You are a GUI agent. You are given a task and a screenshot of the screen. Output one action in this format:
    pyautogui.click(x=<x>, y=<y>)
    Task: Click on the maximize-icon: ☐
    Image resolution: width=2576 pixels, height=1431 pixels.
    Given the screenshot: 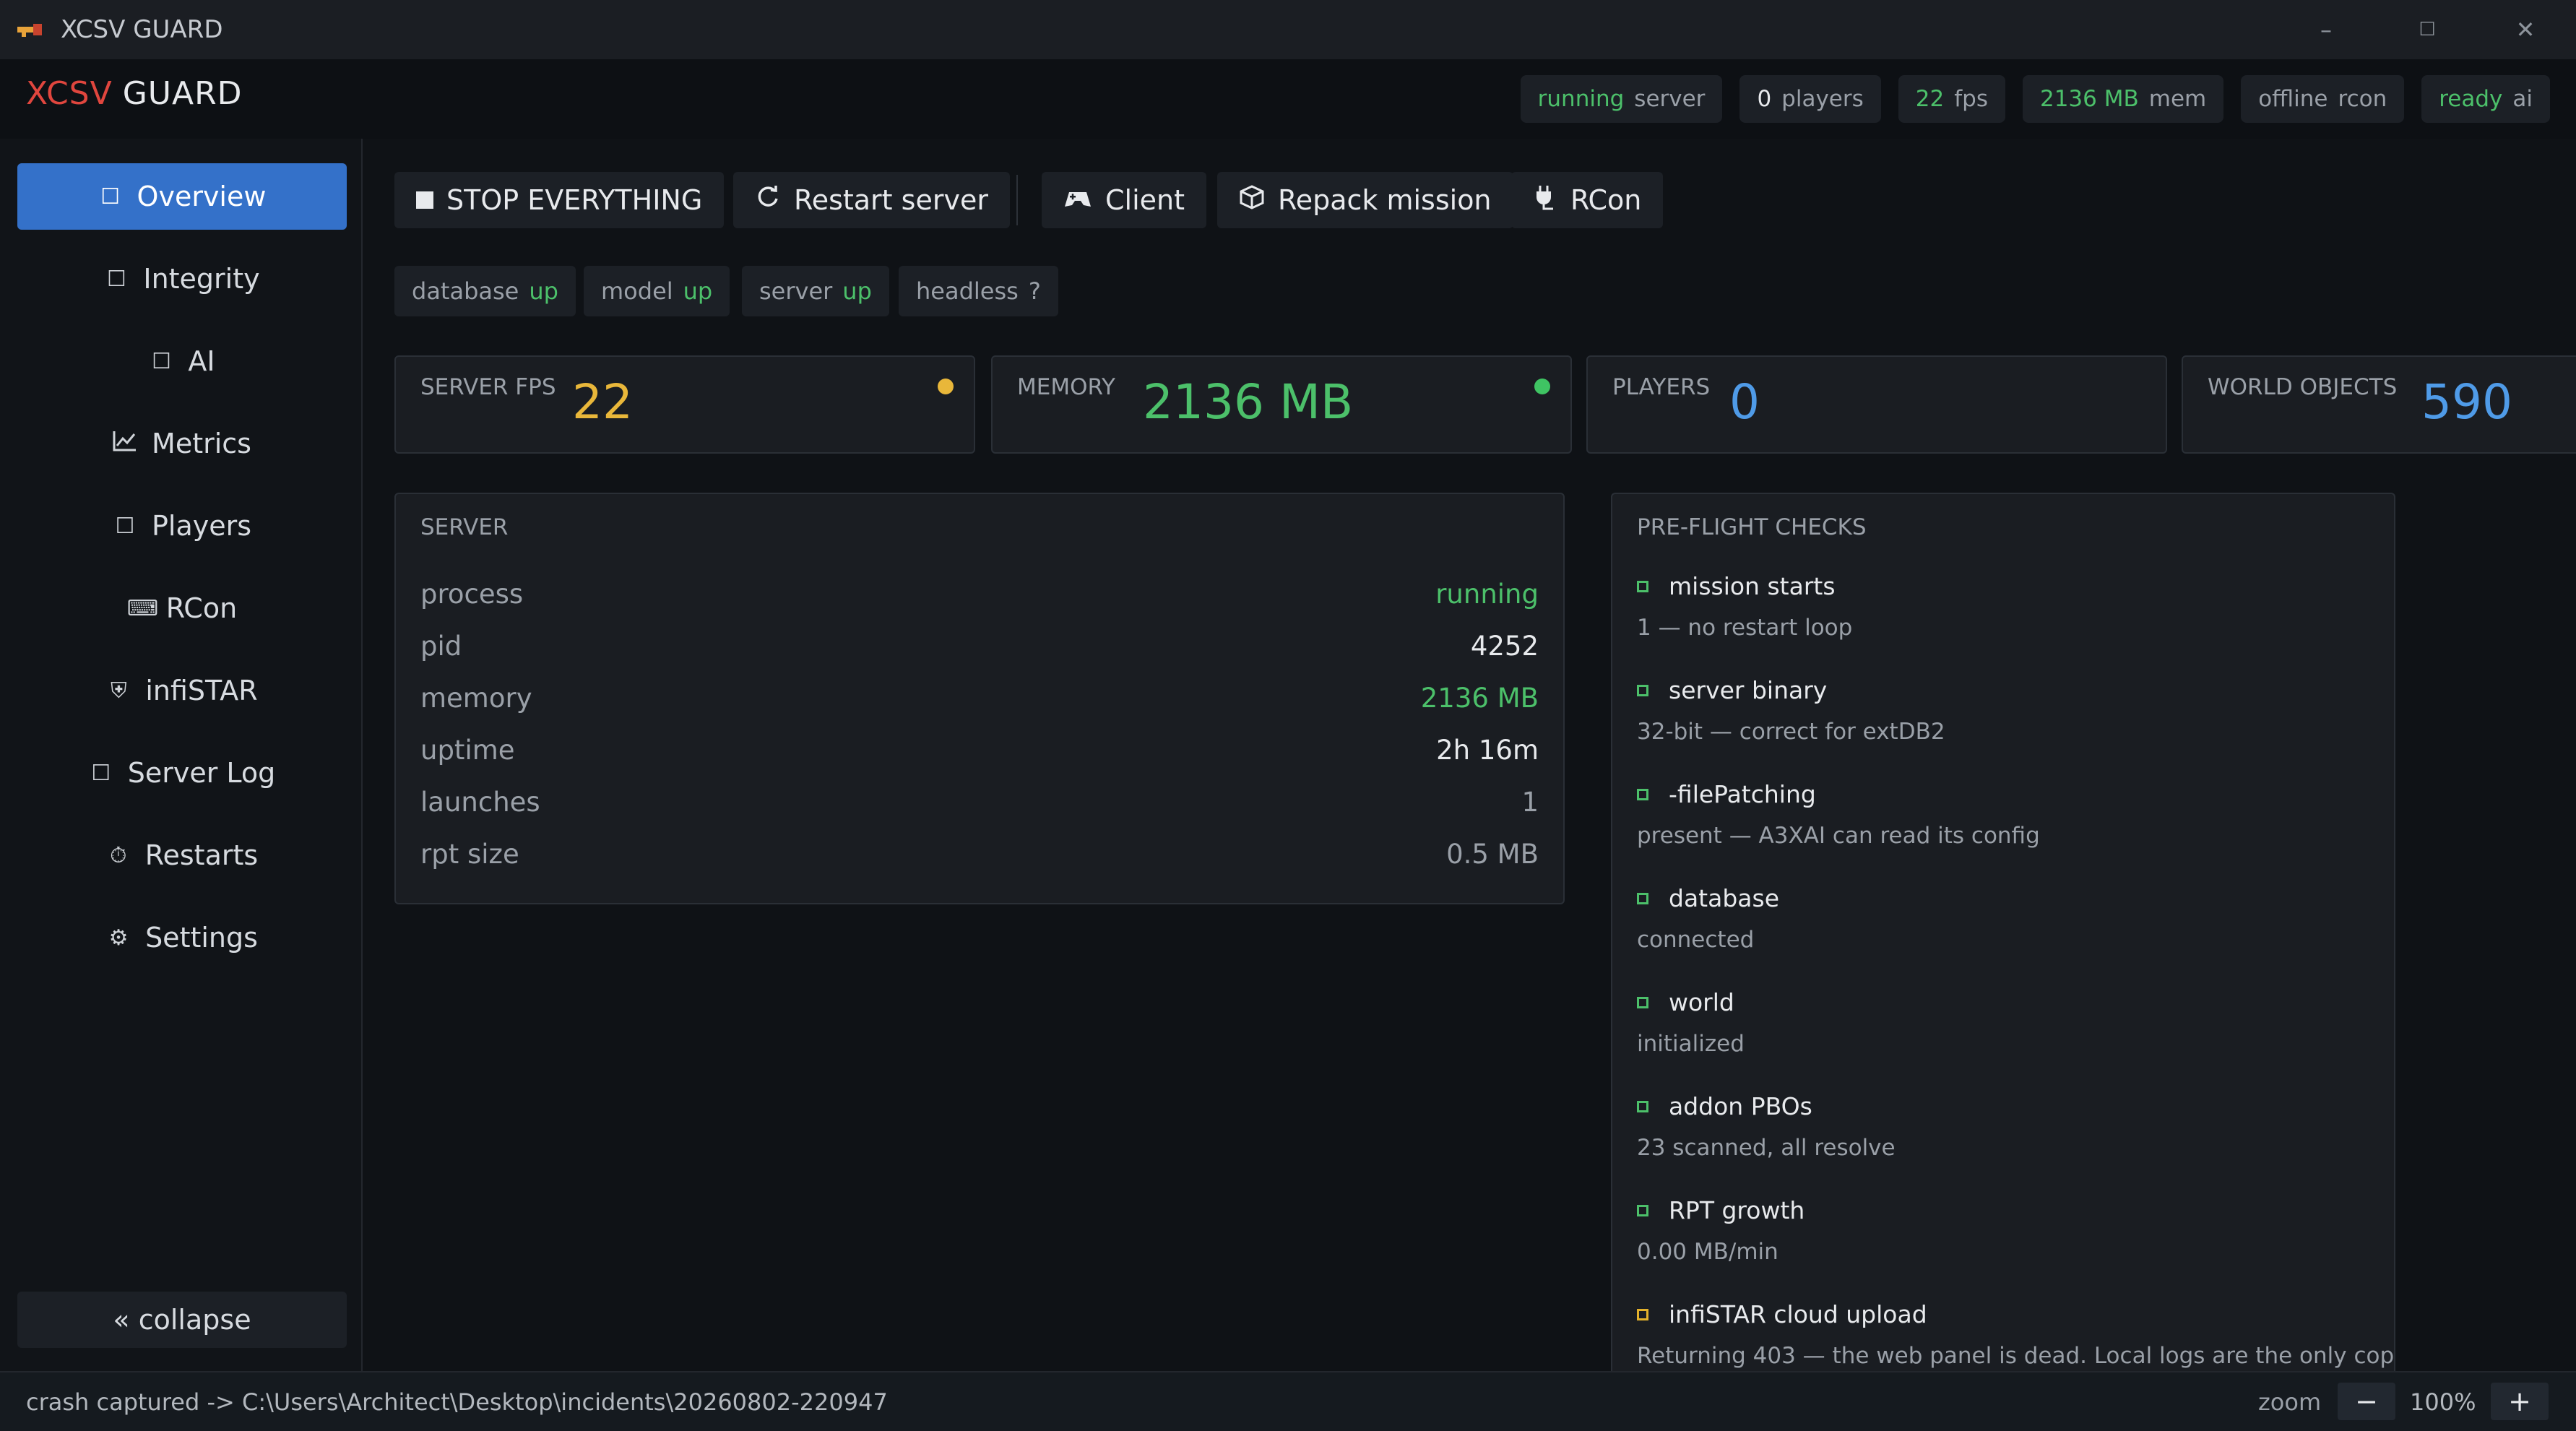 What is the action you would take?
    pyautogui.click(x=2427, y=29)
    